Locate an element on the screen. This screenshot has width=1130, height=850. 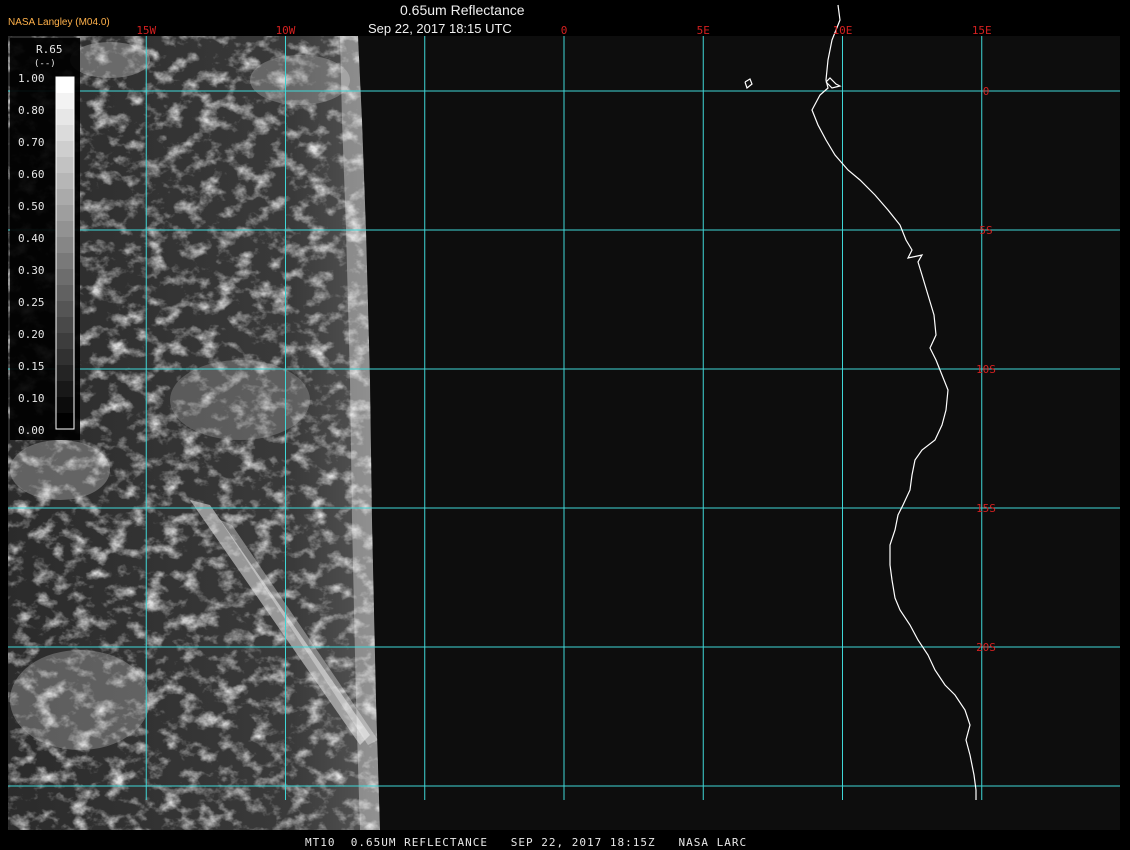
product-title: 0.65um Reflectance is located at coordinates (462, 10).